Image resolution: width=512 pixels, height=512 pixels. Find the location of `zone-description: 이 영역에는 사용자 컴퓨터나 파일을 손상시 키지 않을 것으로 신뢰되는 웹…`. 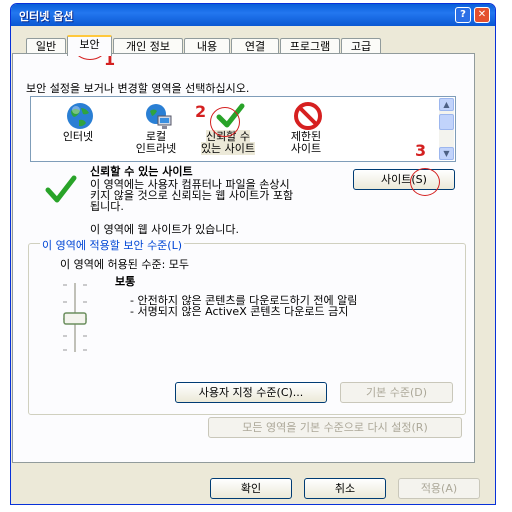

zone-description: 이 영역에는 사용자 컴퓨터나 파일을 손상시 키지 않을 것으로 신뢰되는 웹… is located at coordinates (192, 195).